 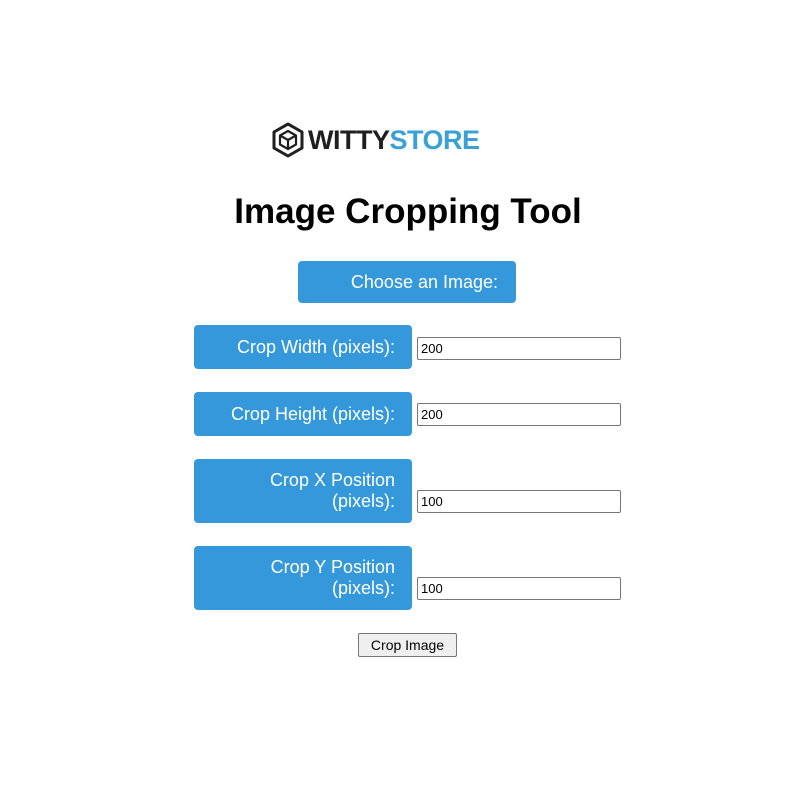 What do you see at coordinates (407, 282) in the screenshot?
I see `choose-image-button: Choose an Image:` at bounding box center [407, 282].